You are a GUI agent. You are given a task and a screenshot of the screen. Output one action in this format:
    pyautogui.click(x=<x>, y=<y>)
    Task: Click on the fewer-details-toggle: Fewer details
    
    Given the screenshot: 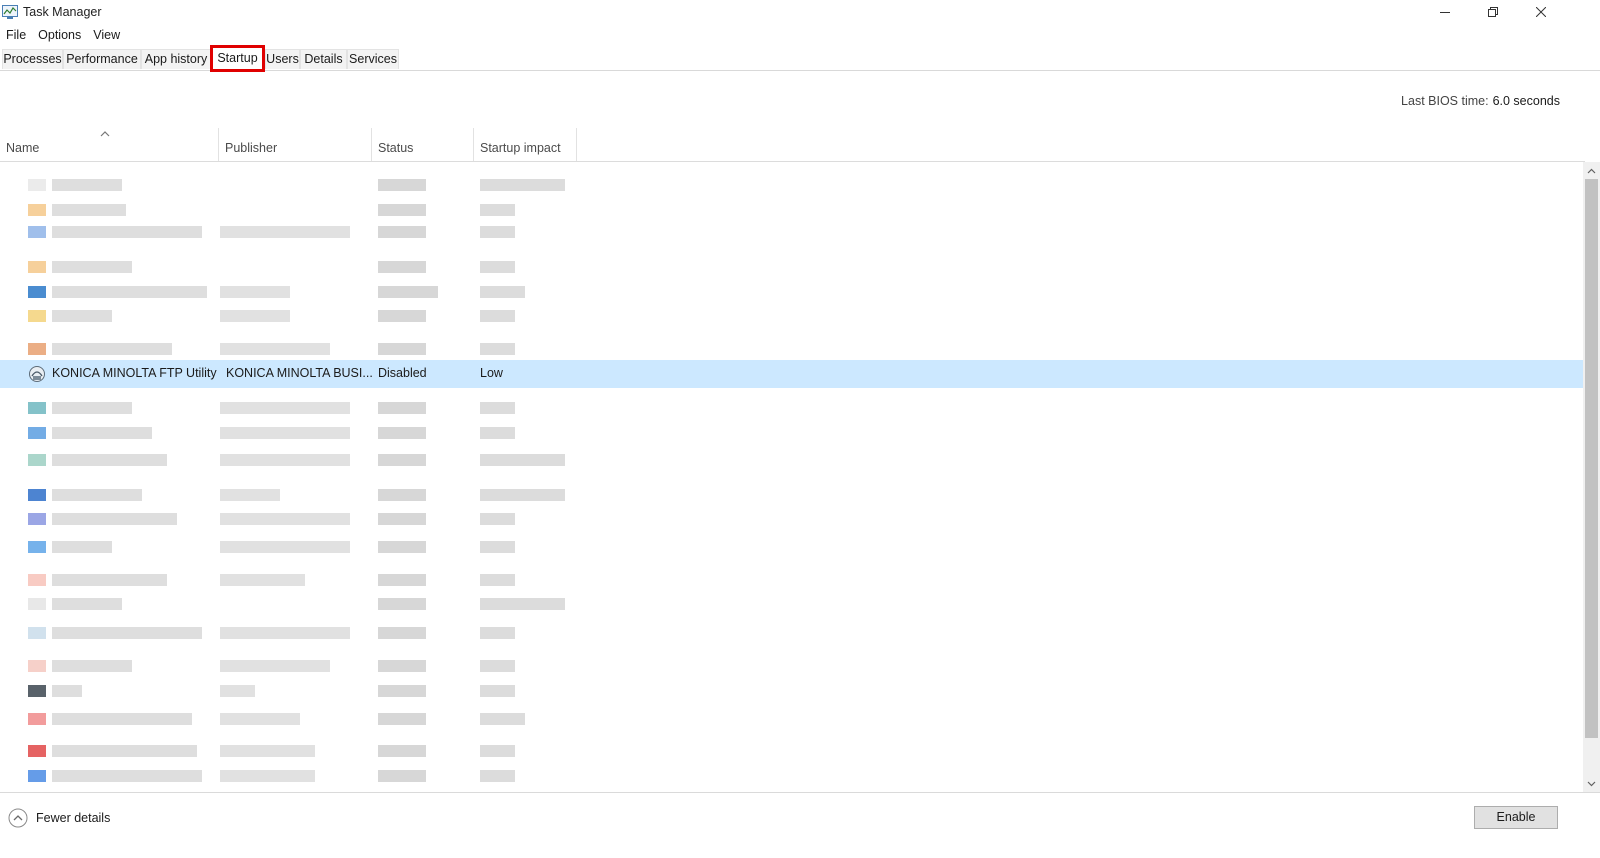 What is the action you would take?
    pyautogui.click(x=59, y=818)
    